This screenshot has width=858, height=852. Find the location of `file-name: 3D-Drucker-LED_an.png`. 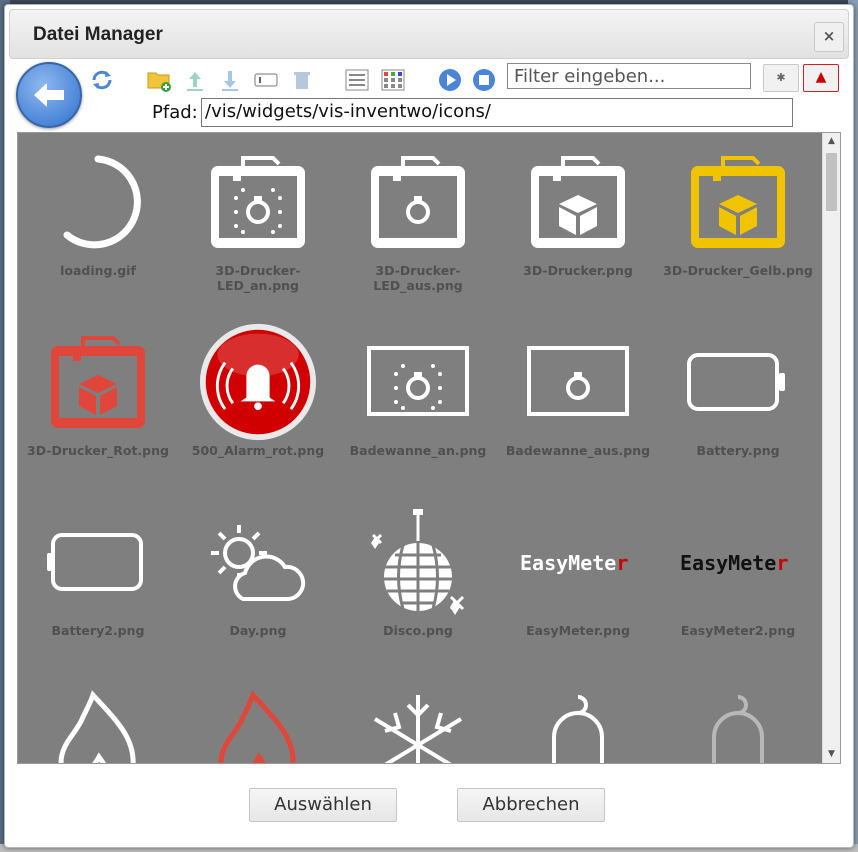

file-name: 3D-Drucker-LED_an.png is located at coordinates (258, 278).